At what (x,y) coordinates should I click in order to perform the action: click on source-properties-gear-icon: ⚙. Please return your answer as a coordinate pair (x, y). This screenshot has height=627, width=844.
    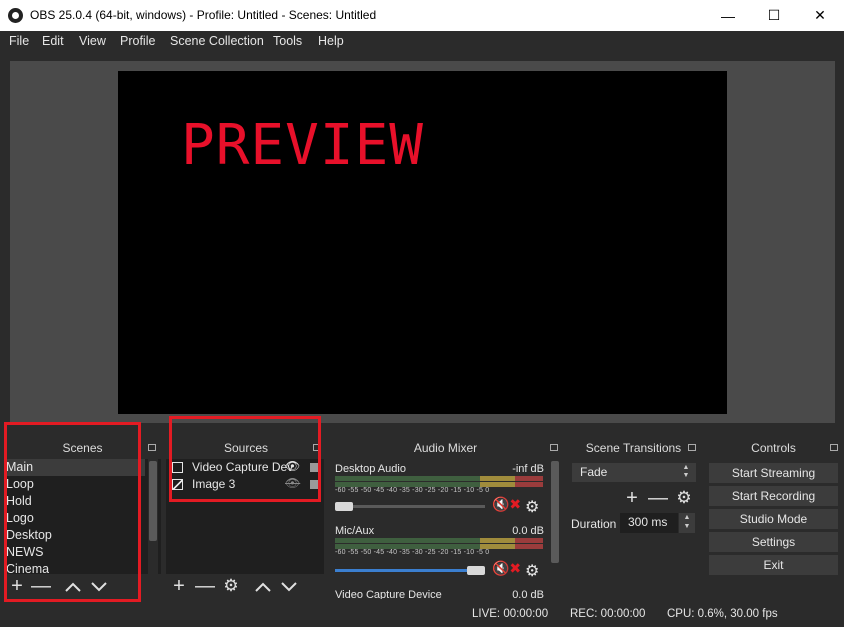
    Looking at the image, I should click on (231, 586).